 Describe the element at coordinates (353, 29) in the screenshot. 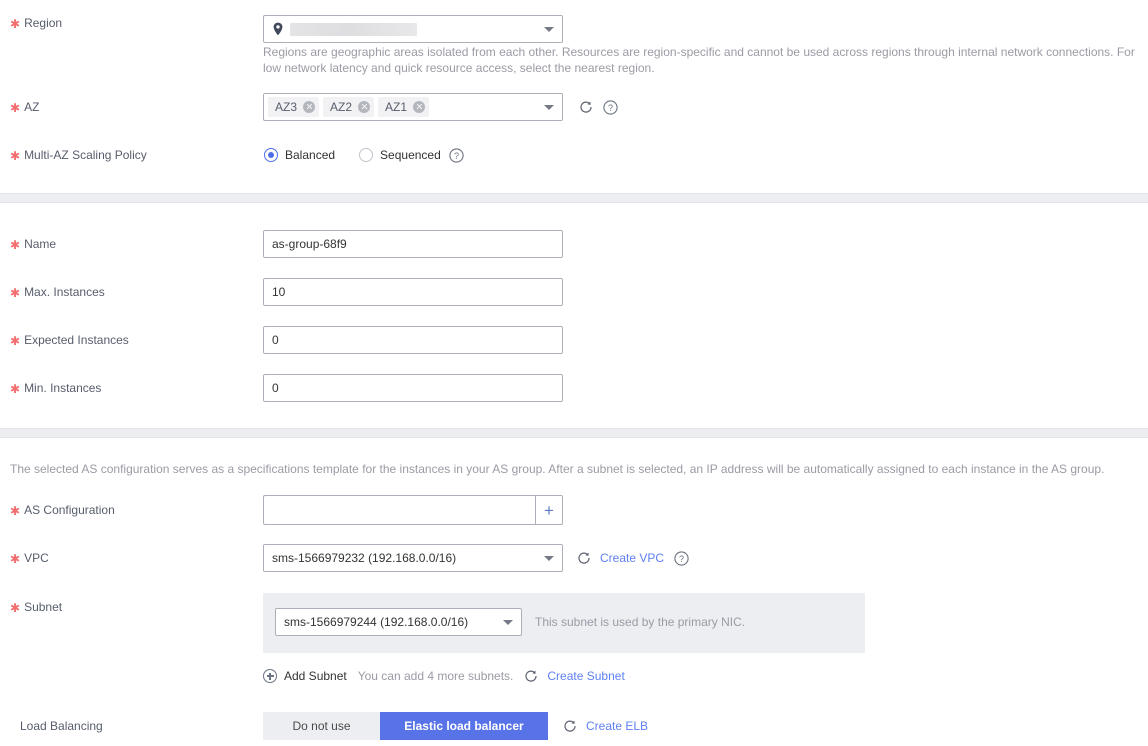

I see `region-value-redacted` at that location.